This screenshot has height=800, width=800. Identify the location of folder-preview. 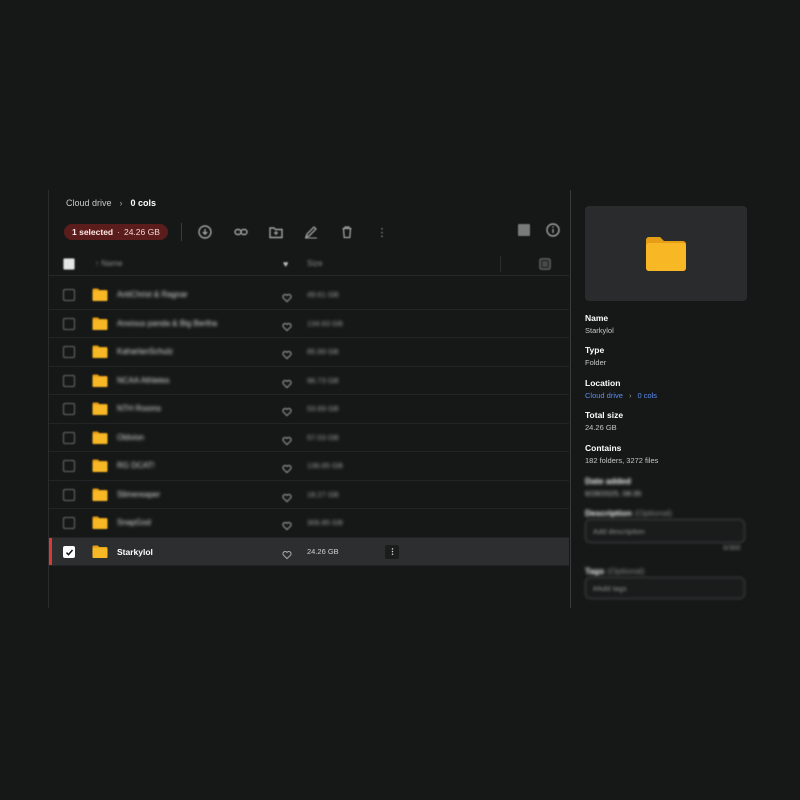
(666, 253).